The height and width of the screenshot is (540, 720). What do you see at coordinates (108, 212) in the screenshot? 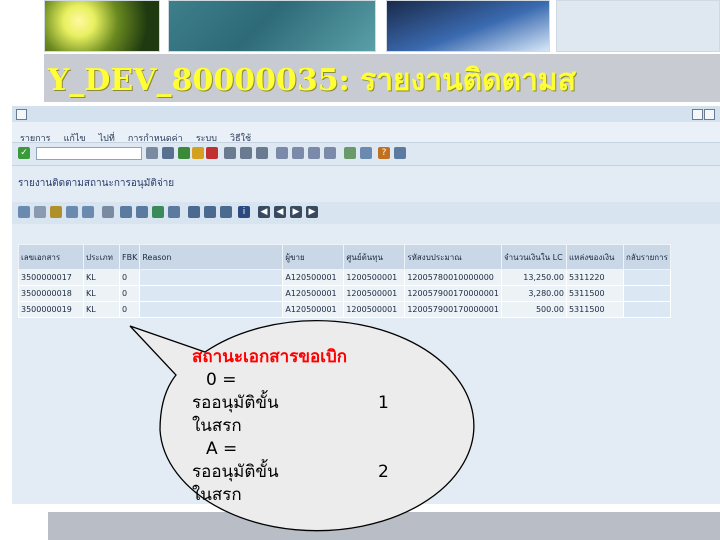
I see `total-icon` at bounding box center [108, 212].